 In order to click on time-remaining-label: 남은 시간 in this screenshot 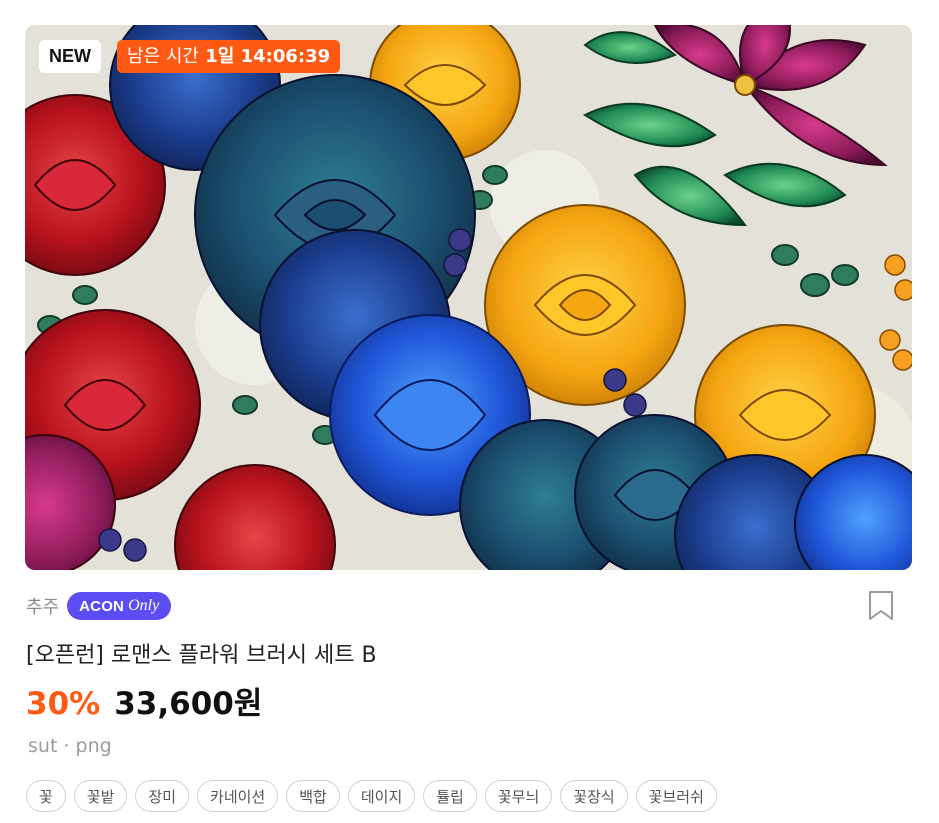, I will do `click(163, 56)`.